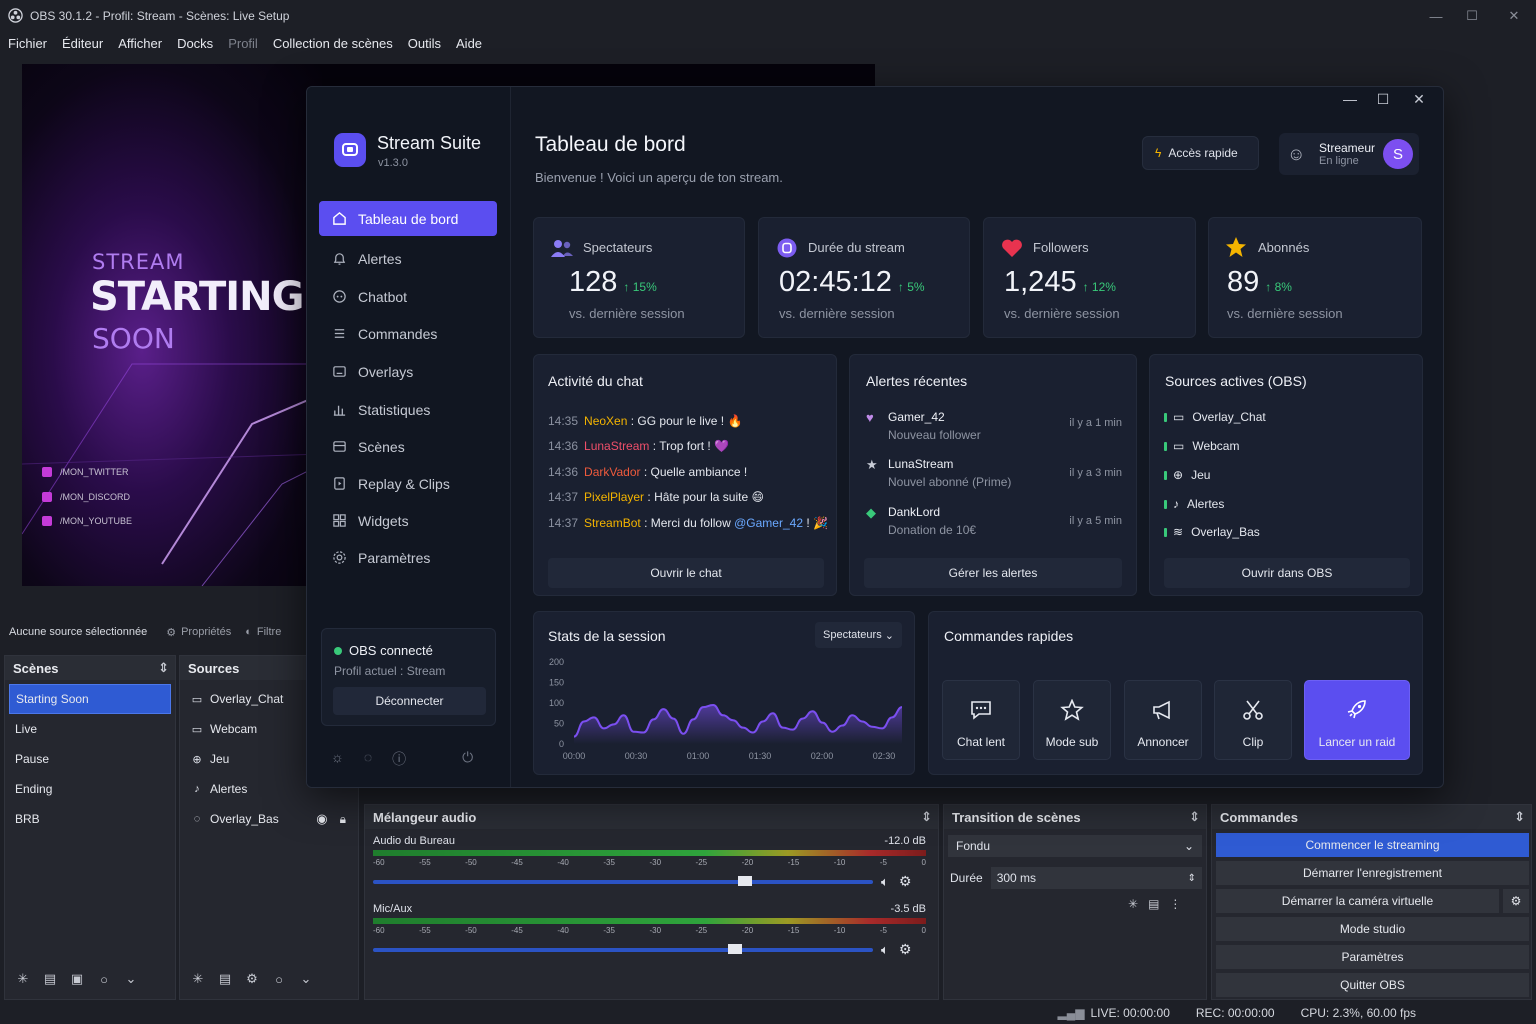 This screenshot has height=1024, width=1536. Describe the element at coordinates (104, 979) in the screenshot. I see `search-icon: ○` at that location.